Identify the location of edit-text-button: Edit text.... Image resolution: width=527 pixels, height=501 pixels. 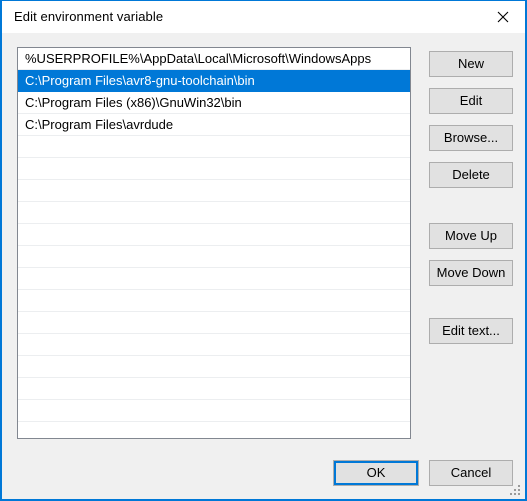
(471, 331).